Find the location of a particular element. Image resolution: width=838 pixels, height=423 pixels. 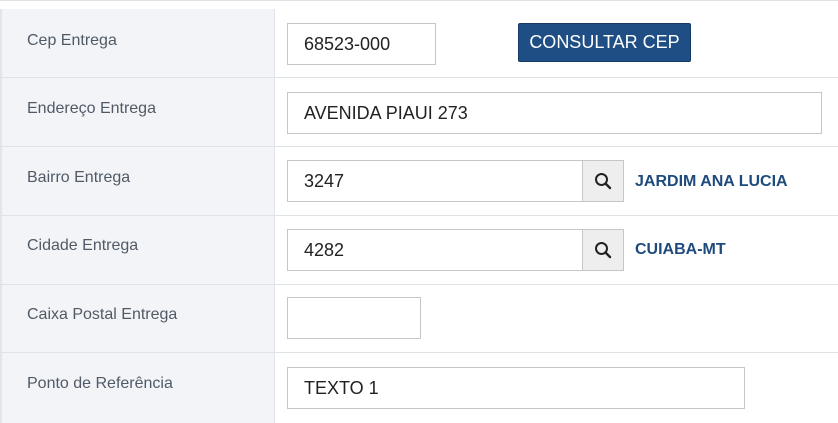

cep-label: Cep Entrega is located at coordinates (72, 40).